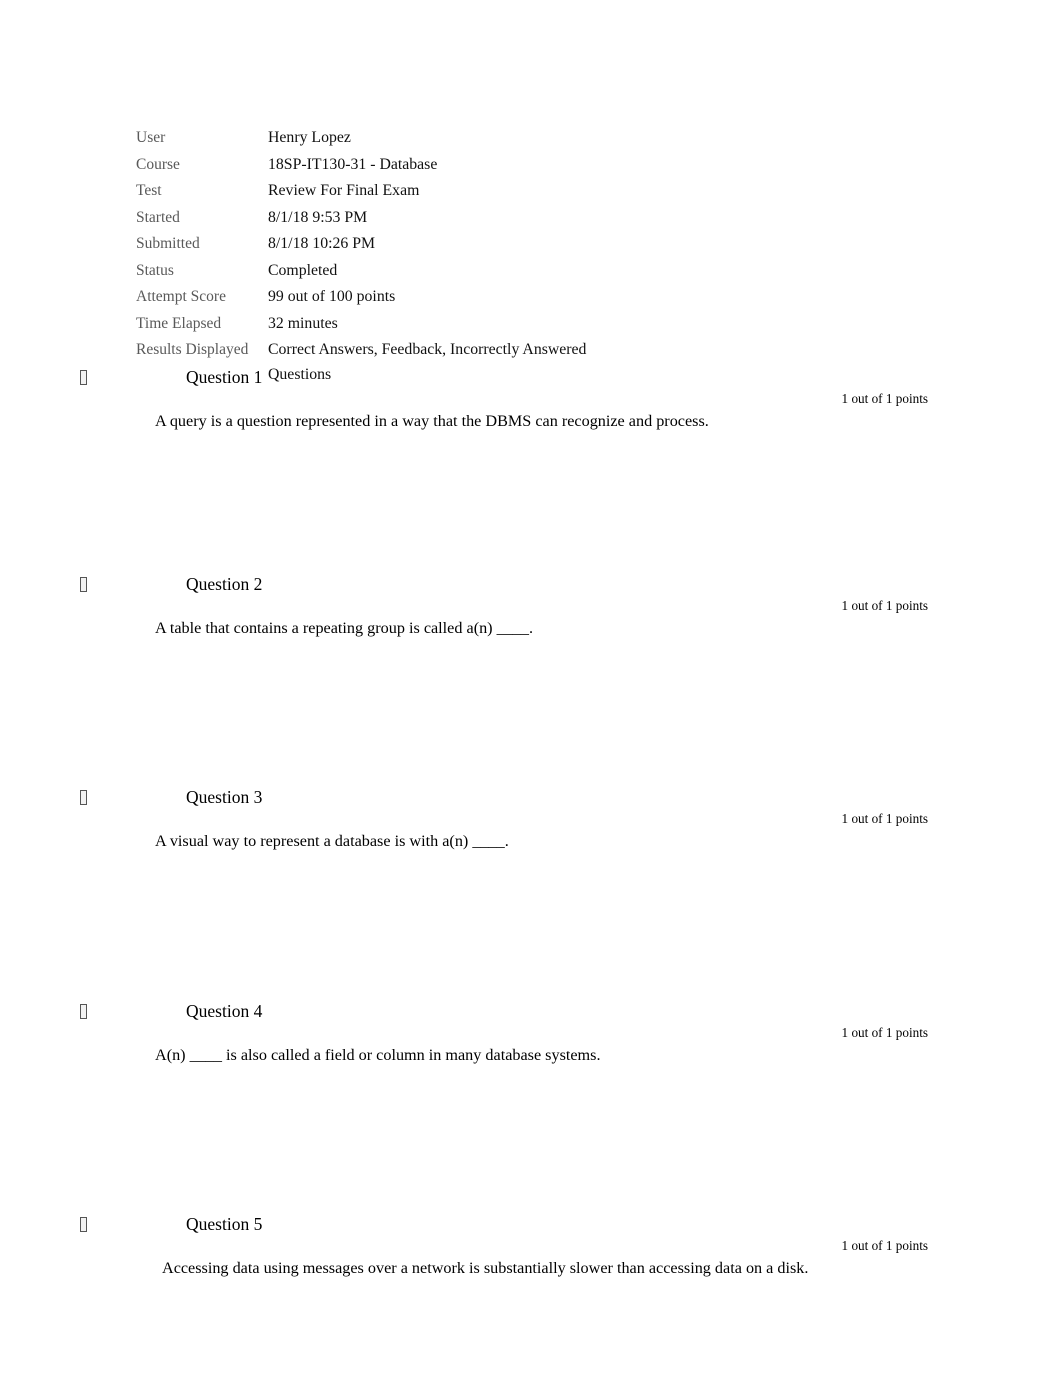 The width and height of the screenshot is (1062, 1377). What do you see at coordinates (155, 270) in the screenshot?
I see `summary-label-status: Status` at bounding box center [155, 270].